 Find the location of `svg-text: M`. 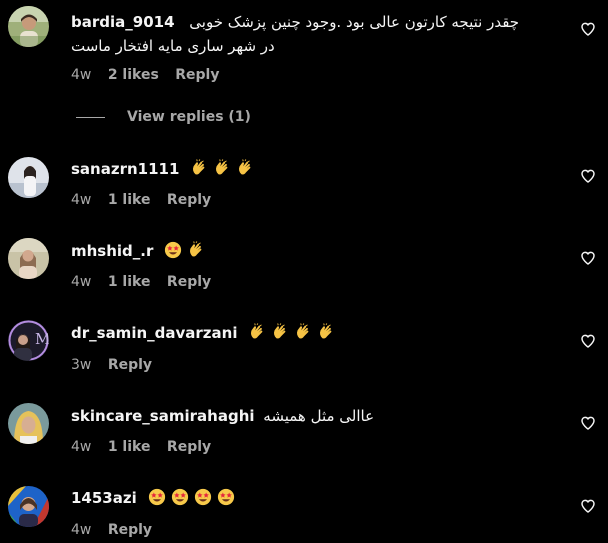

svg-text: M is located at coordinates (42, 339).